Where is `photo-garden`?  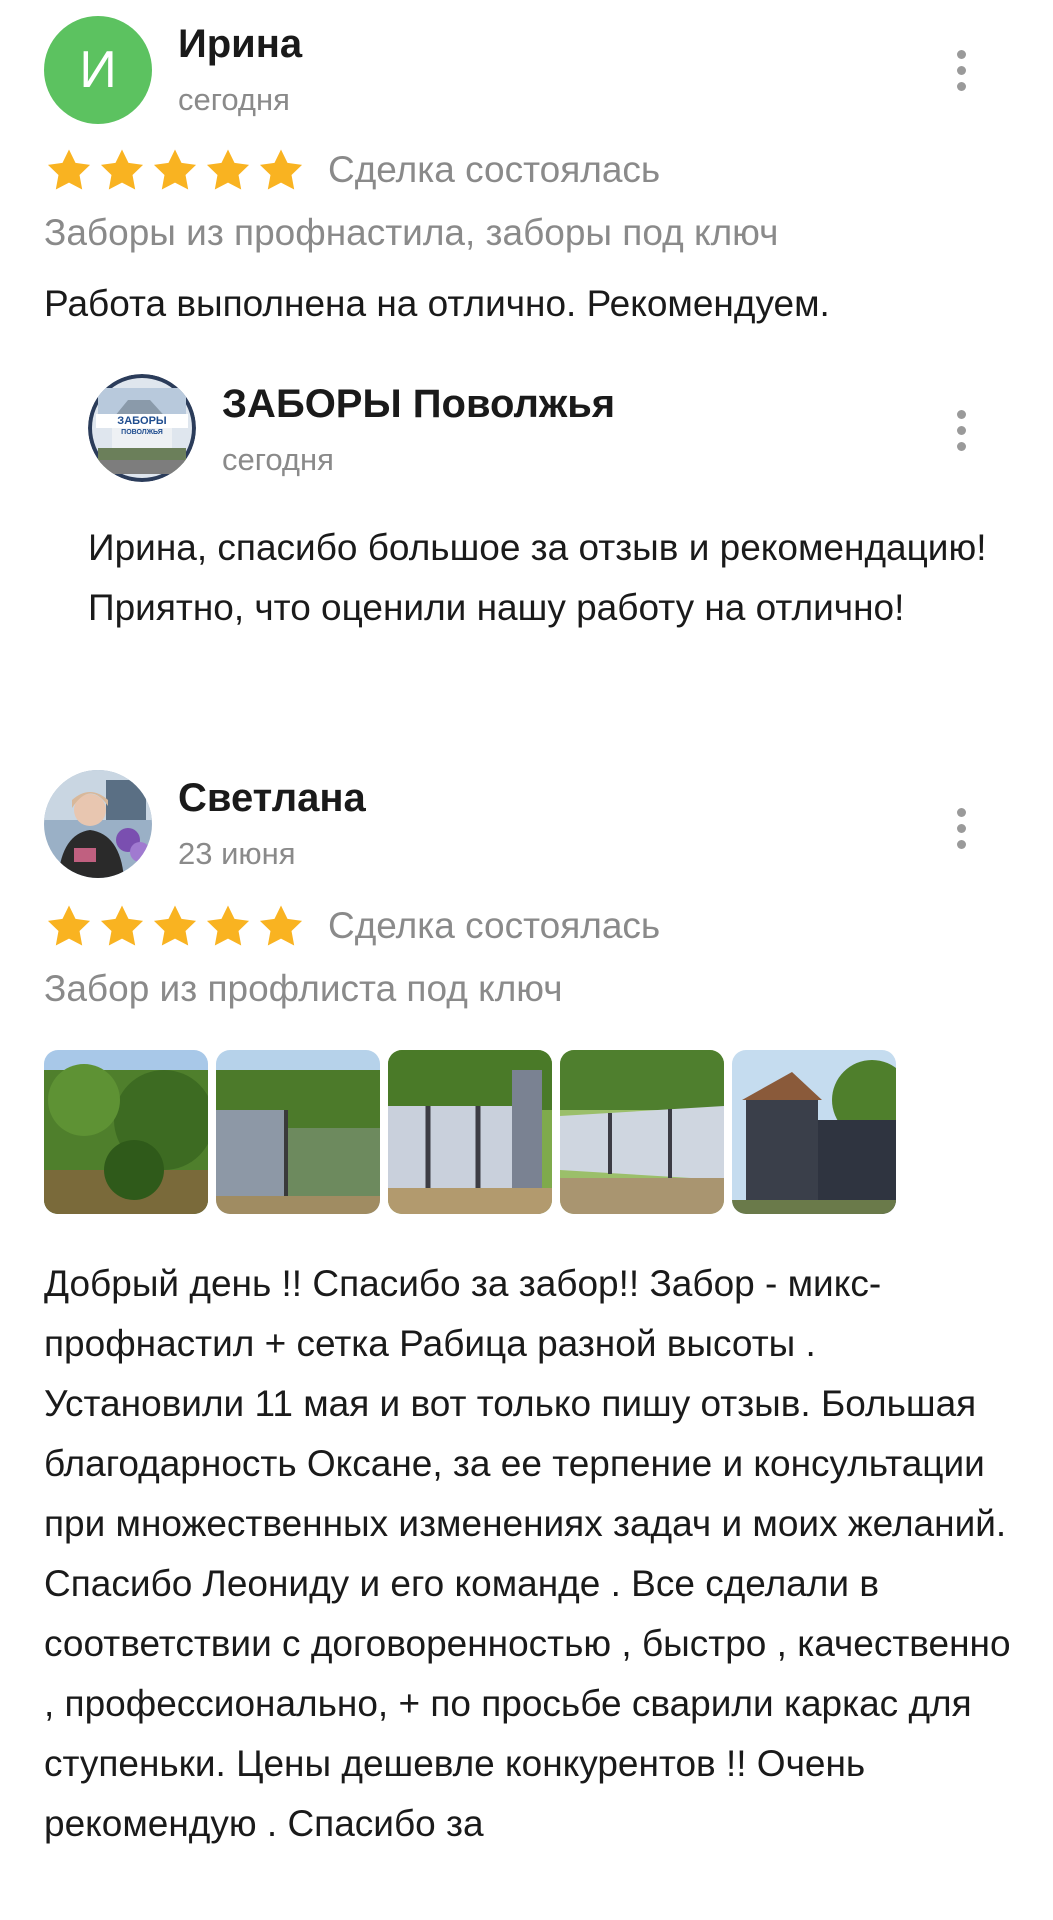 photo-garden is located at coordinates (126, 1132).